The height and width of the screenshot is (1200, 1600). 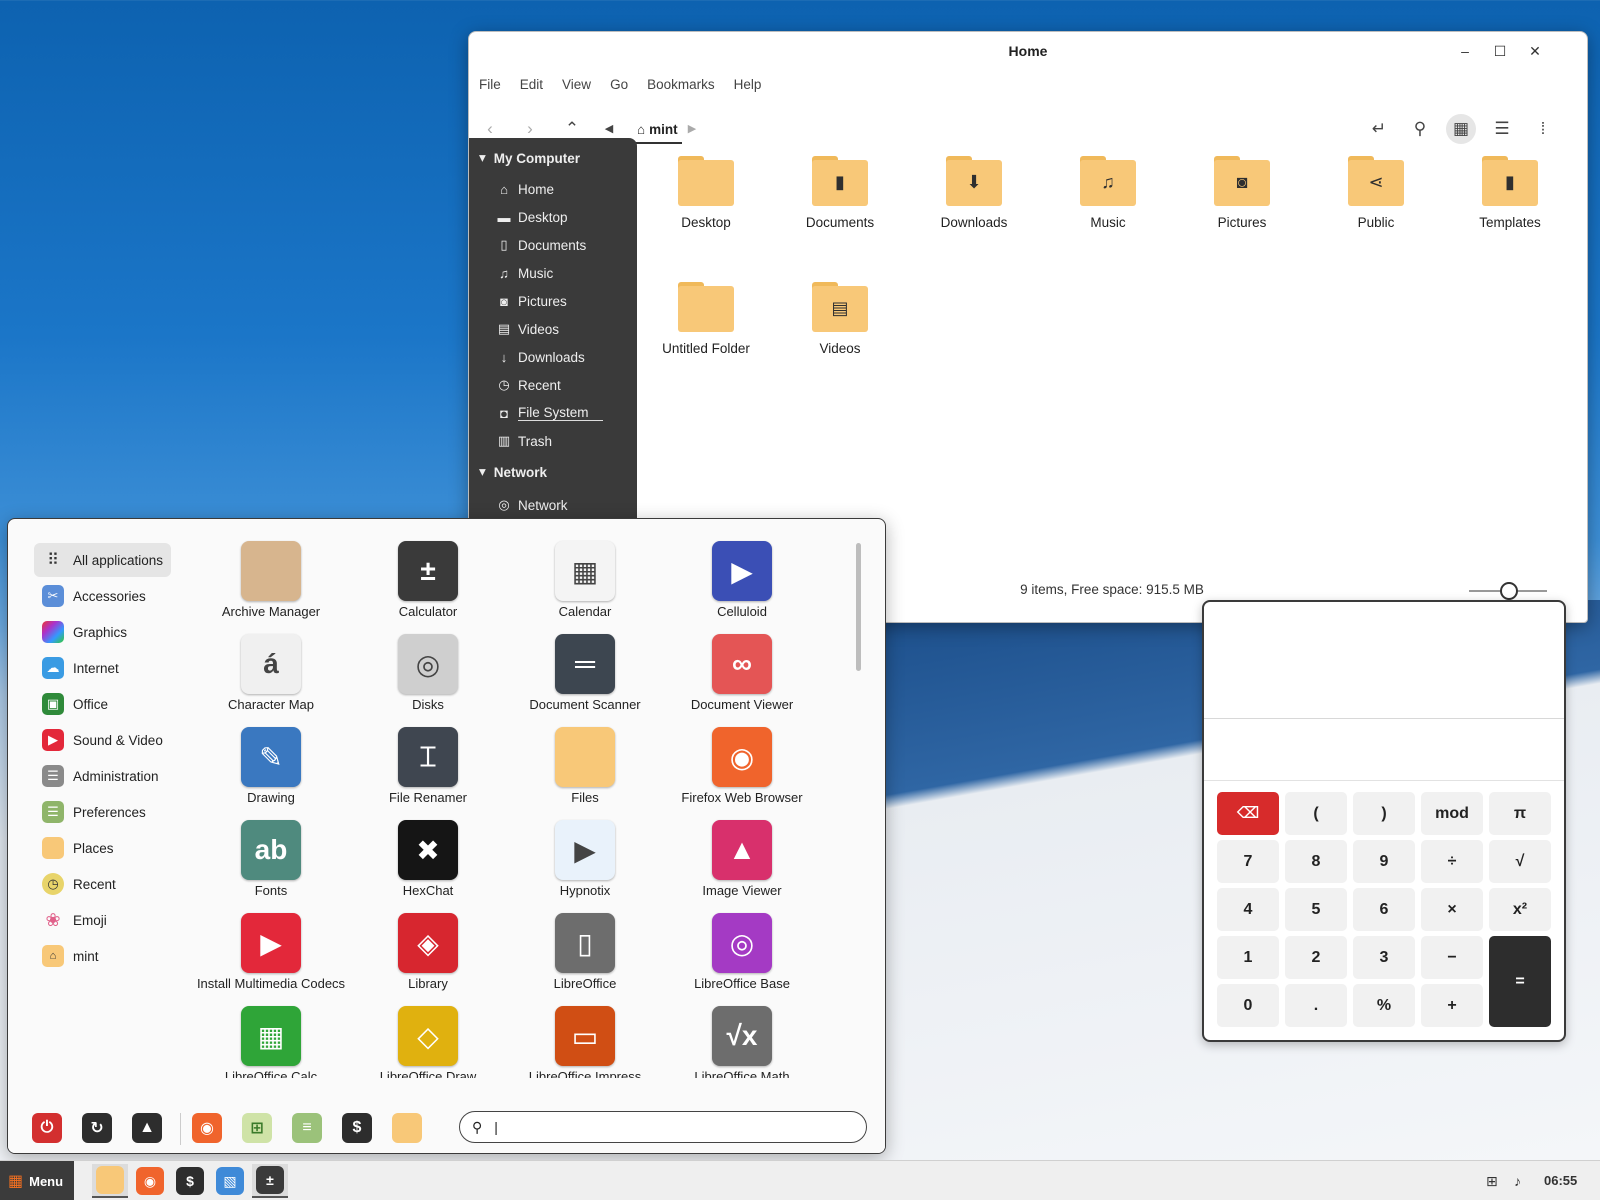 What do you see at coordinates (1452, 1005) in the screenshot?
I see `calc-key: +` at bounding box center [1452, 1005].